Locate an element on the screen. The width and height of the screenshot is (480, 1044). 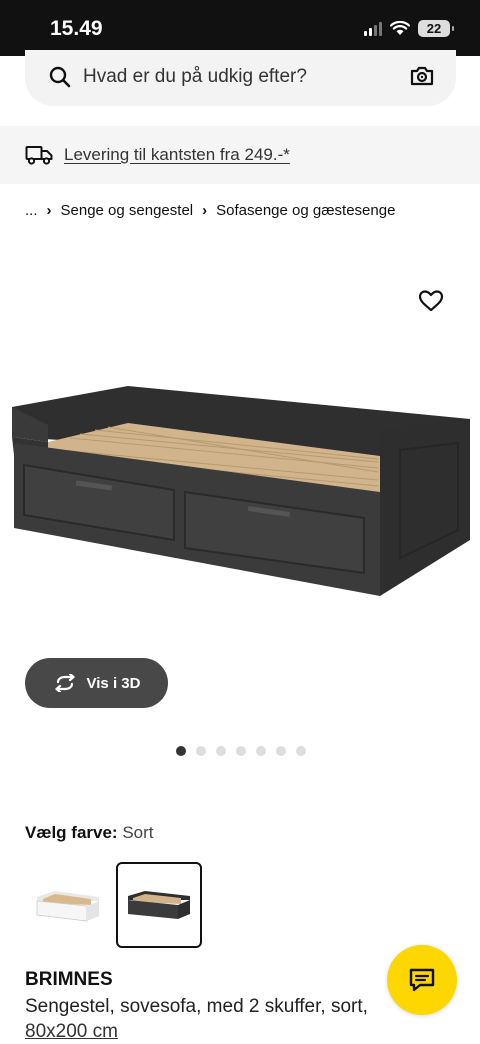
black-bed-thumbnail is located at coordinates (159, 905).